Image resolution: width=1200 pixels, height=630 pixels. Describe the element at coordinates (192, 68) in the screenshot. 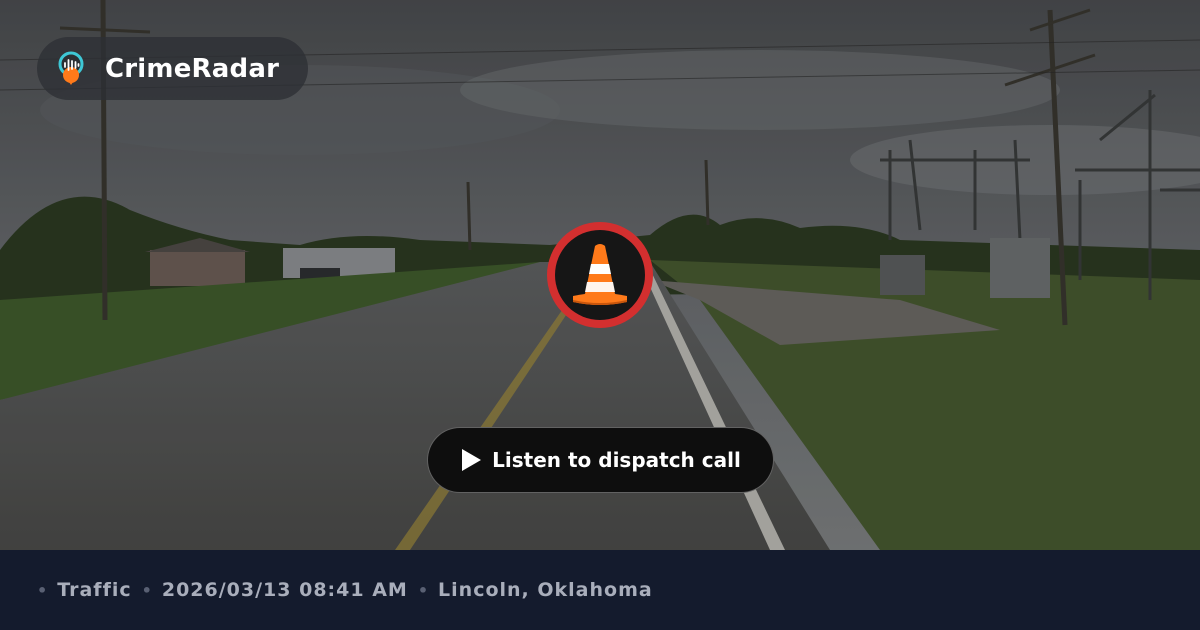

I see `brand-name: CrimeRadar` at that location.